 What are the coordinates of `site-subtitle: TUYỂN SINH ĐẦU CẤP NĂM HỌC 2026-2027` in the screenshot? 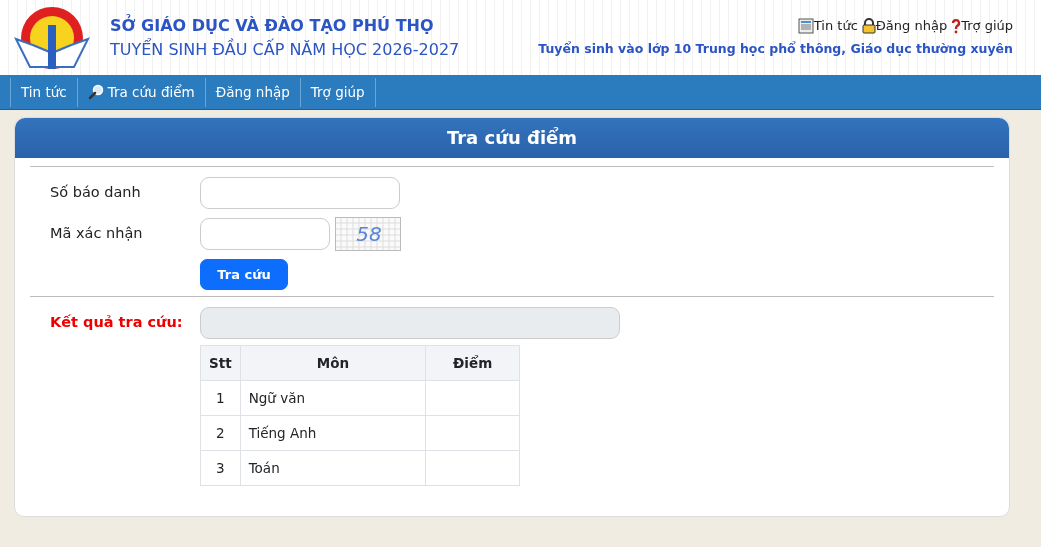 It's located at (285, 49).